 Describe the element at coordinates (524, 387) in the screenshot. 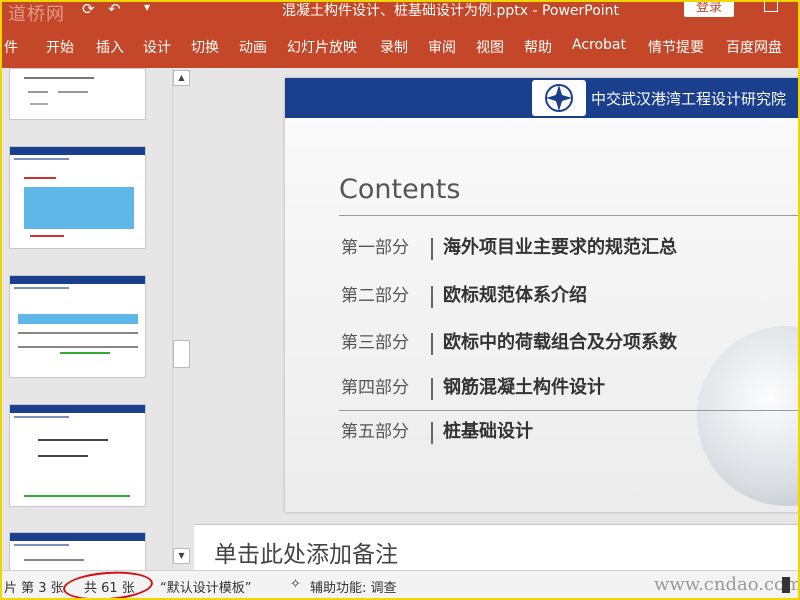

I see `part-topic: 钢筋混凝土构件设计` at that location.